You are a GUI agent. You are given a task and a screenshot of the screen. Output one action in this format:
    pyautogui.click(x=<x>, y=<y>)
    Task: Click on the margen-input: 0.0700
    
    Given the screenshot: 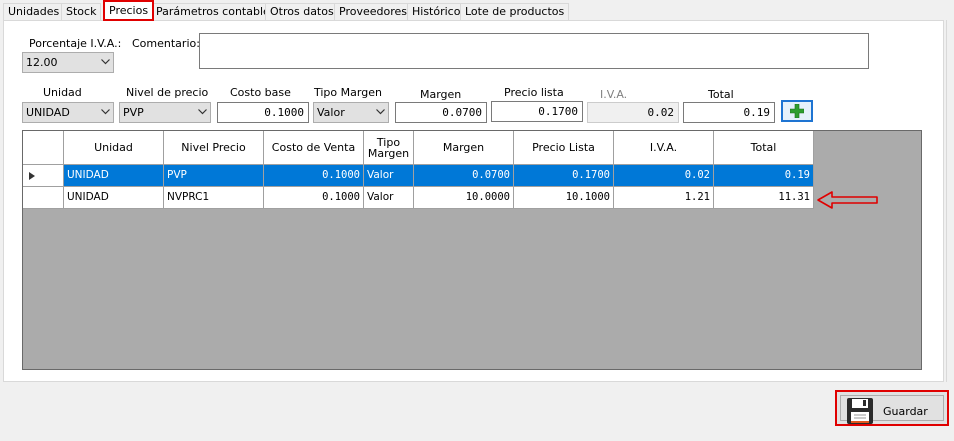 What is the action you would take?
    pyautogui.click(x=441, y=112)
    